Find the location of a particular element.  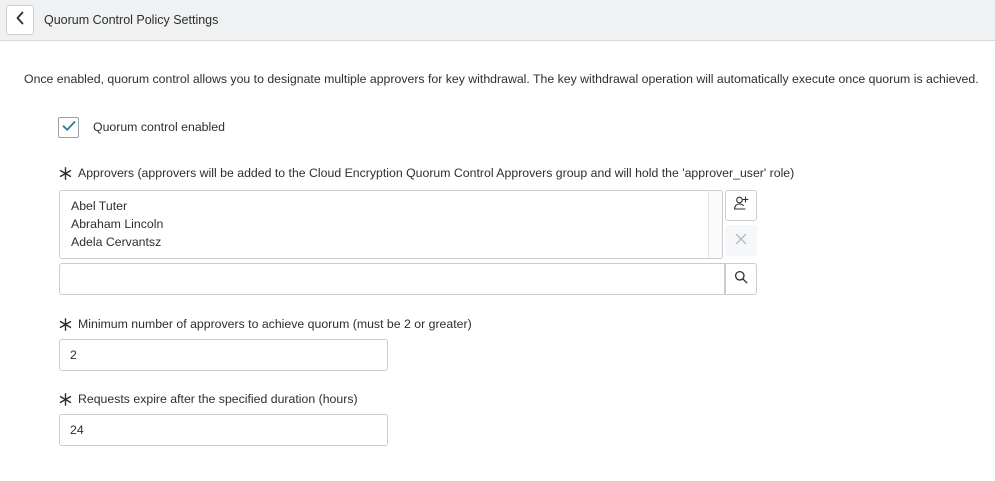

close-icon is located at coordinates (741, 241).